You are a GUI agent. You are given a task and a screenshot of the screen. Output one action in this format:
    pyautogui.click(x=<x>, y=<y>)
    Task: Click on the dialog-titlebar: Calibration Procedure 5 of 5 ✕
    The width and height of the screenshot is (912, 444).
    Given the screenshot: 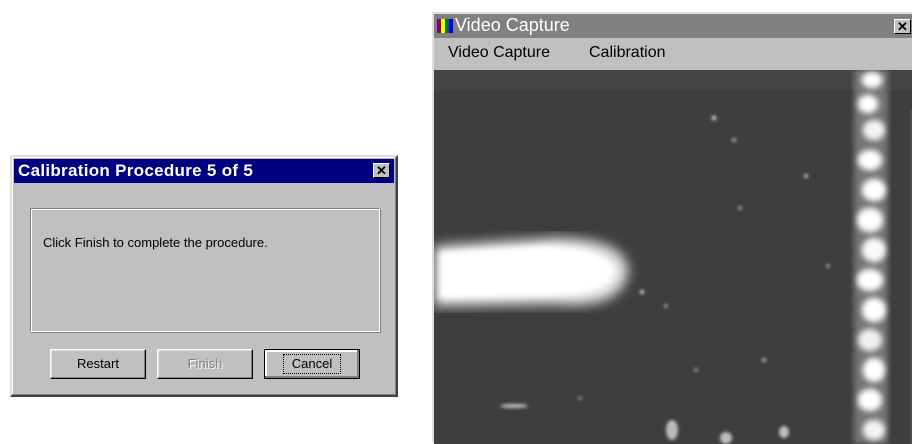 What is the action you would take?
    pyautogui.click(x=204, y=171)
    